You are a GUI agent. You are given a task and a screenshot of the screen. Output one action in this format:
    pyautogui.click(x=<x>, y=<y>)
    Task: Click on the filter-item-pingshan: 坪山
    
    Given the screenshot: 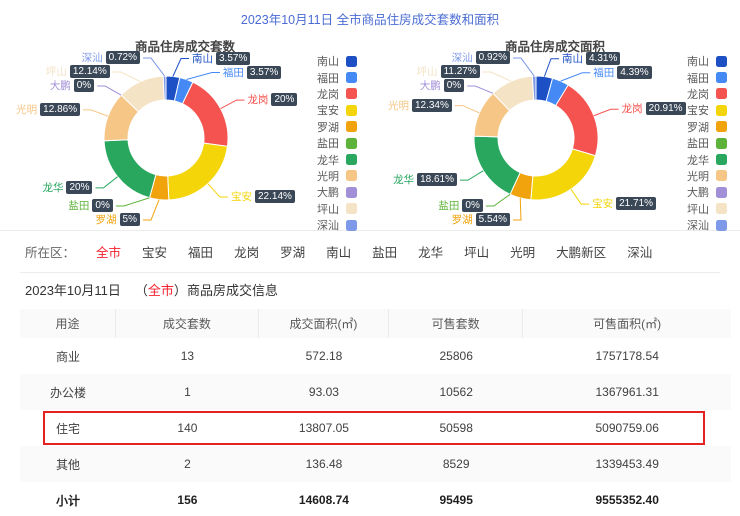 What is the action you would take?
    pyautogui.click(x=476, y=253)
    